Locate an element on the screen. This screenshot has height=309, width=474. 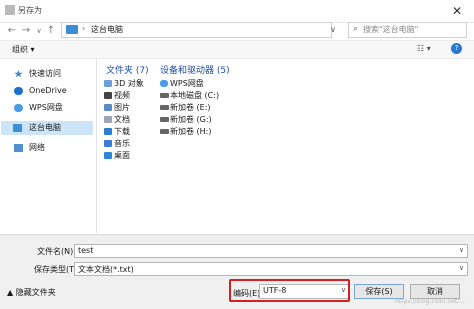
nav-label: OneDrive is located at coordinates (48, 90).